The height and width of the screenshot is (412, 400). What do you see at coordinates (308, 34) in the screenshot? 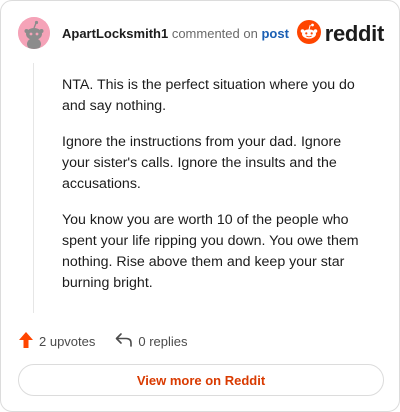
I see `reddit-snoo-icon` at bounding box center [308, 34].